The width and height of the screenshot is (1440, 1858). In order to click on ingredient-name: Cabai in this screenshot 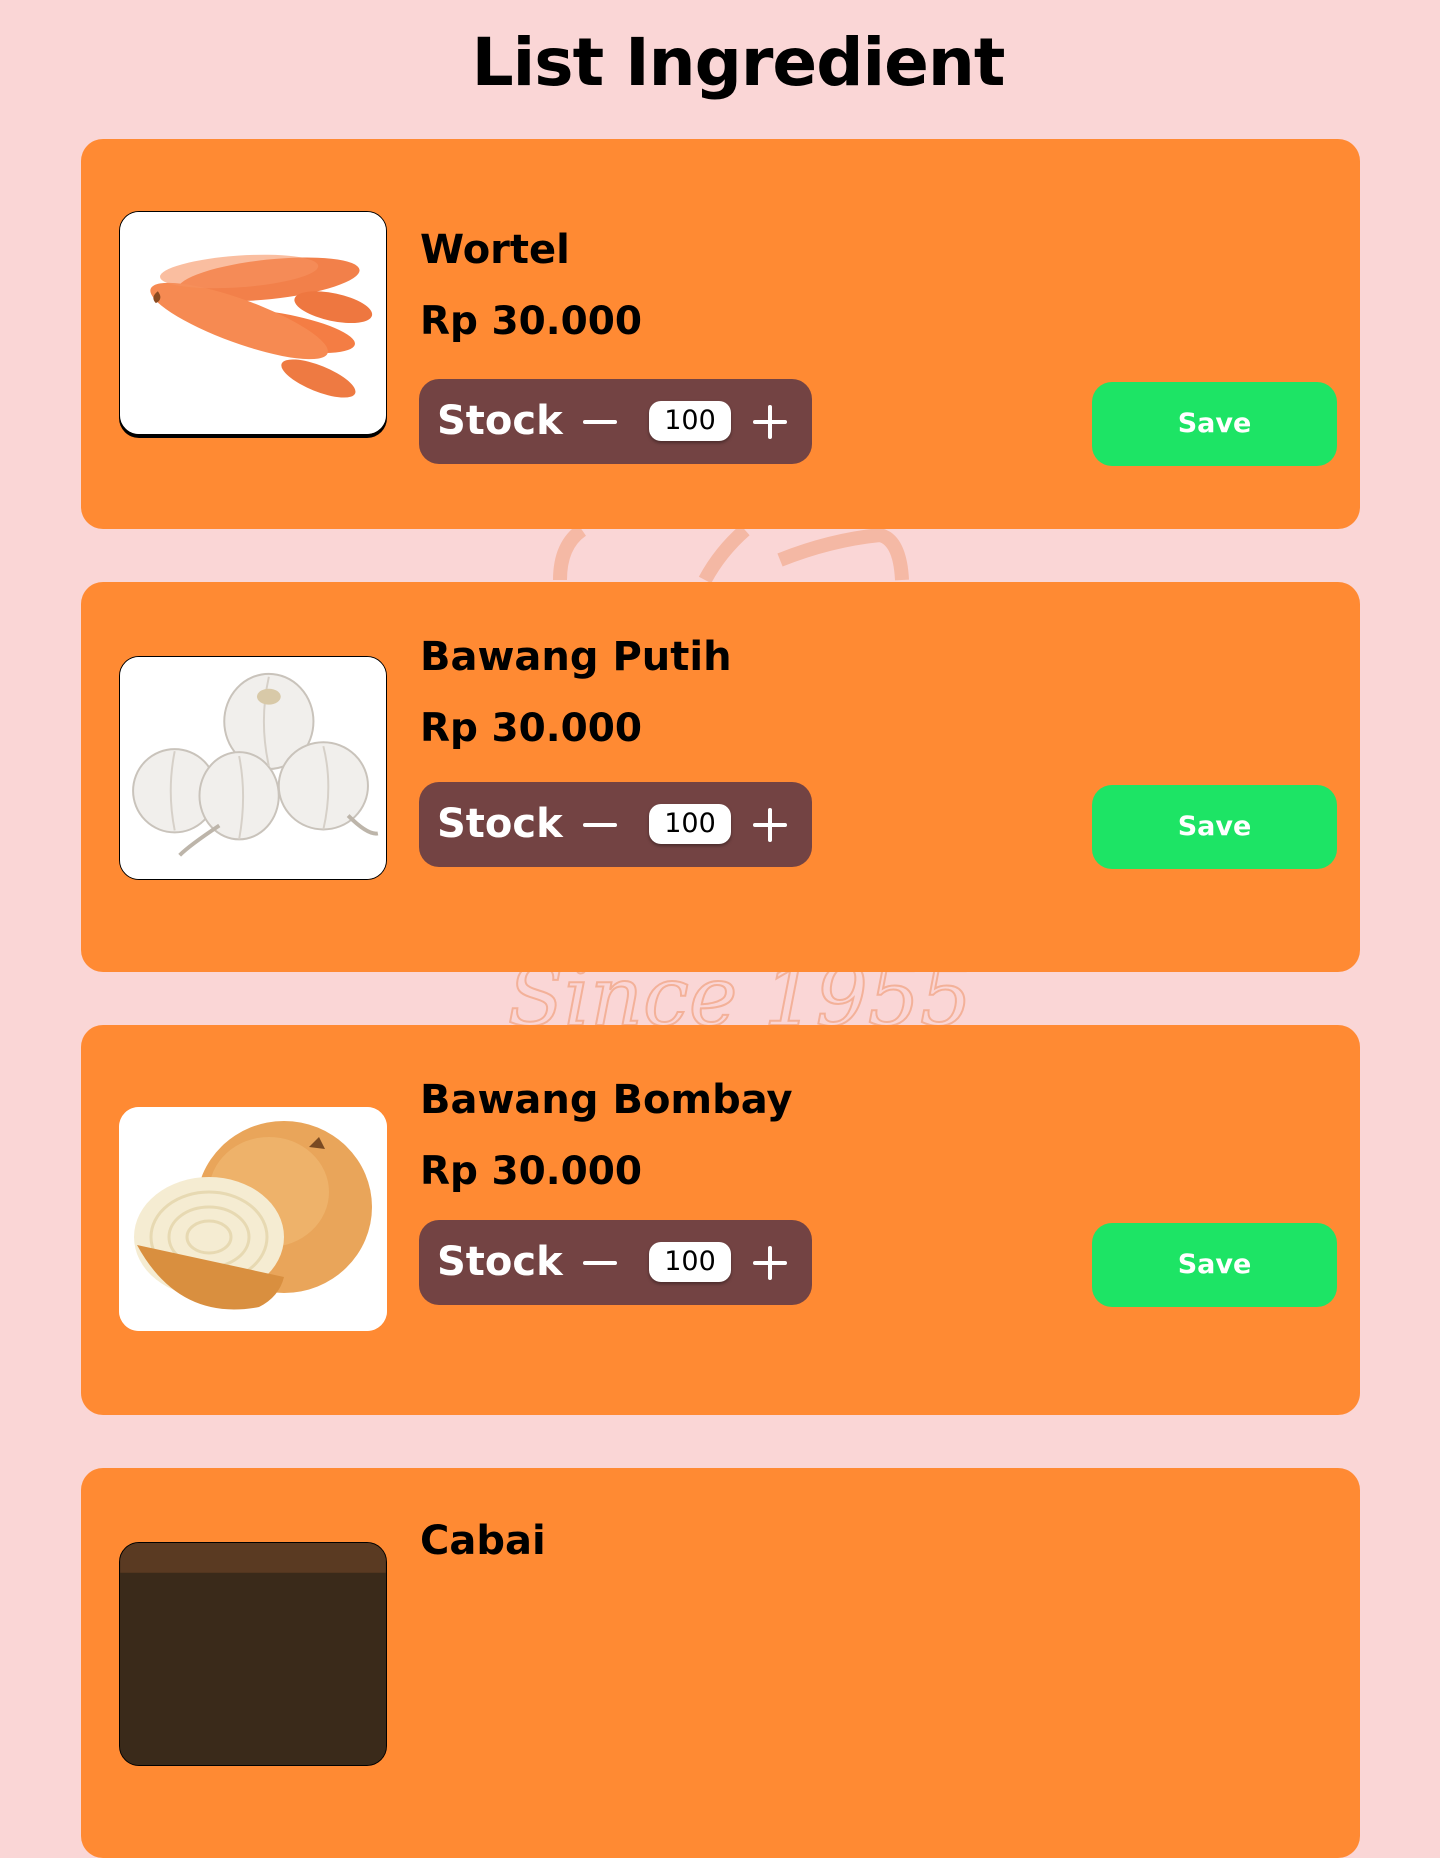, I will do `click(483, 1541)`.